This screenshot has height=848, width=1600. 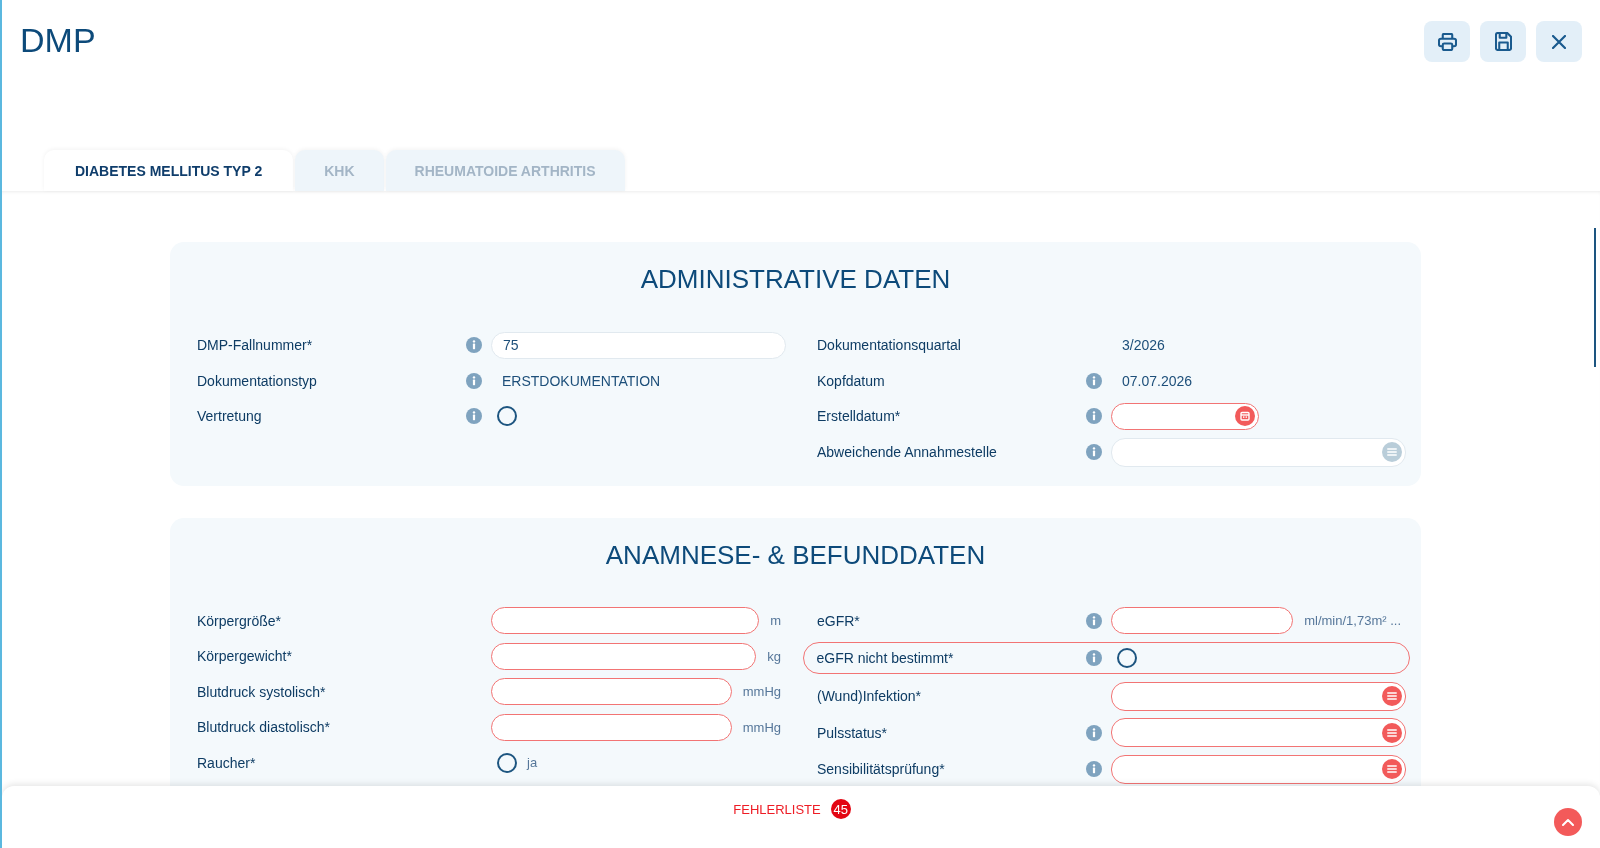 What do you see at coordinates (869, 696) in the screenshot?
I see `field-label: (Wund)Infektion*` at bounding box center [869, 696].